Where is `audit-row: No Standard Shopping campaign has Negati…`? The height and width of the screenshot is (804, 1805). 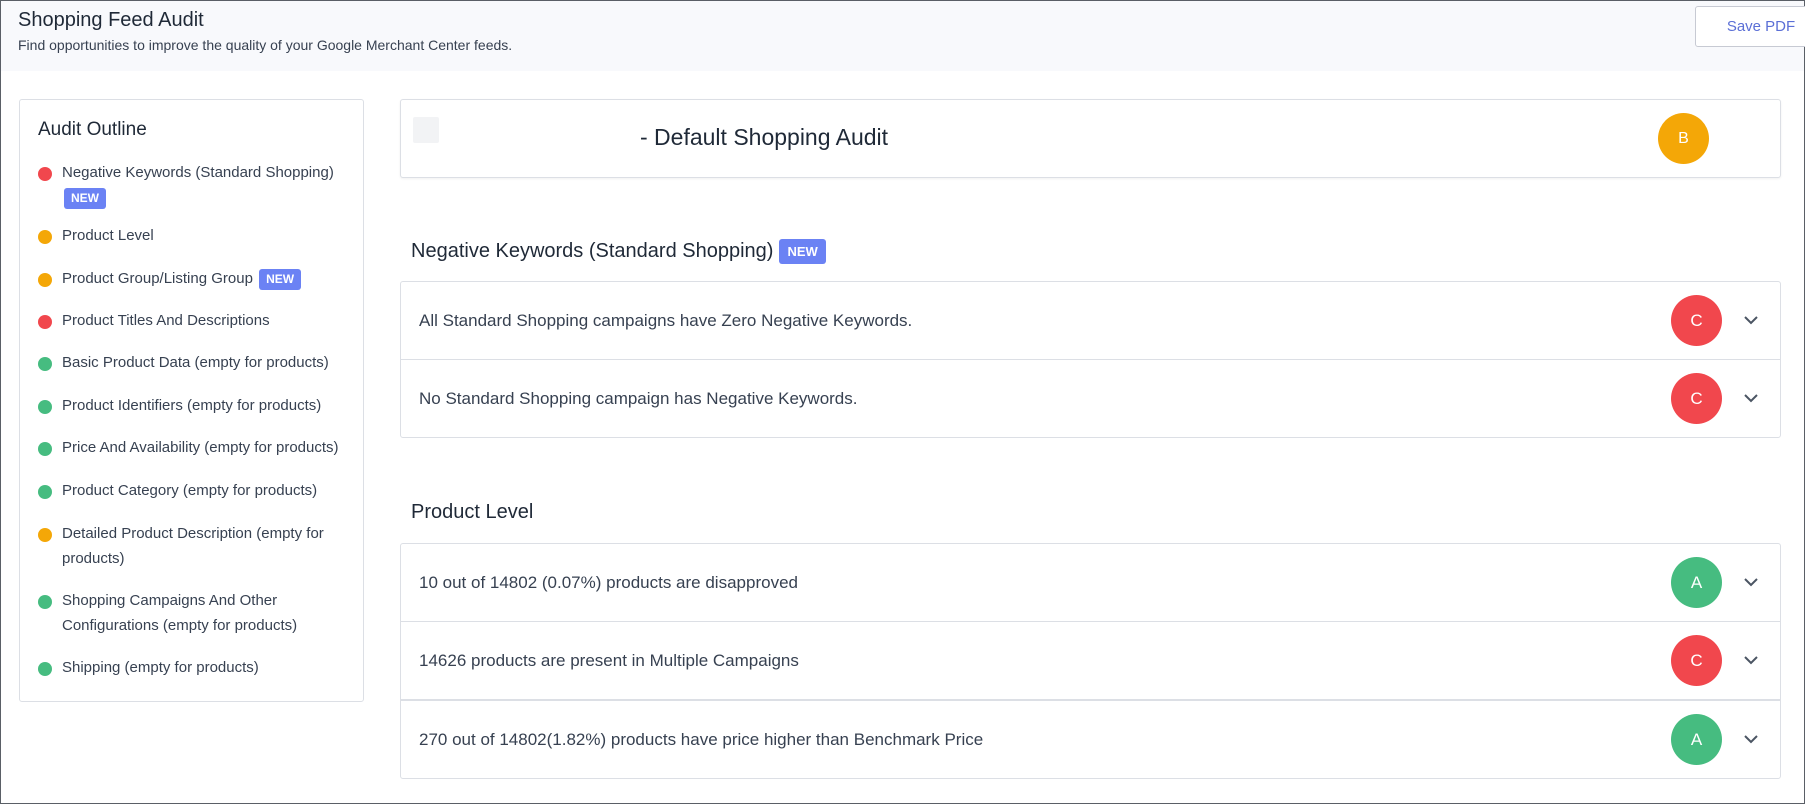
audit-row: No Standard Shopping campaign has Negati… is located at coordinates (1090, 398).